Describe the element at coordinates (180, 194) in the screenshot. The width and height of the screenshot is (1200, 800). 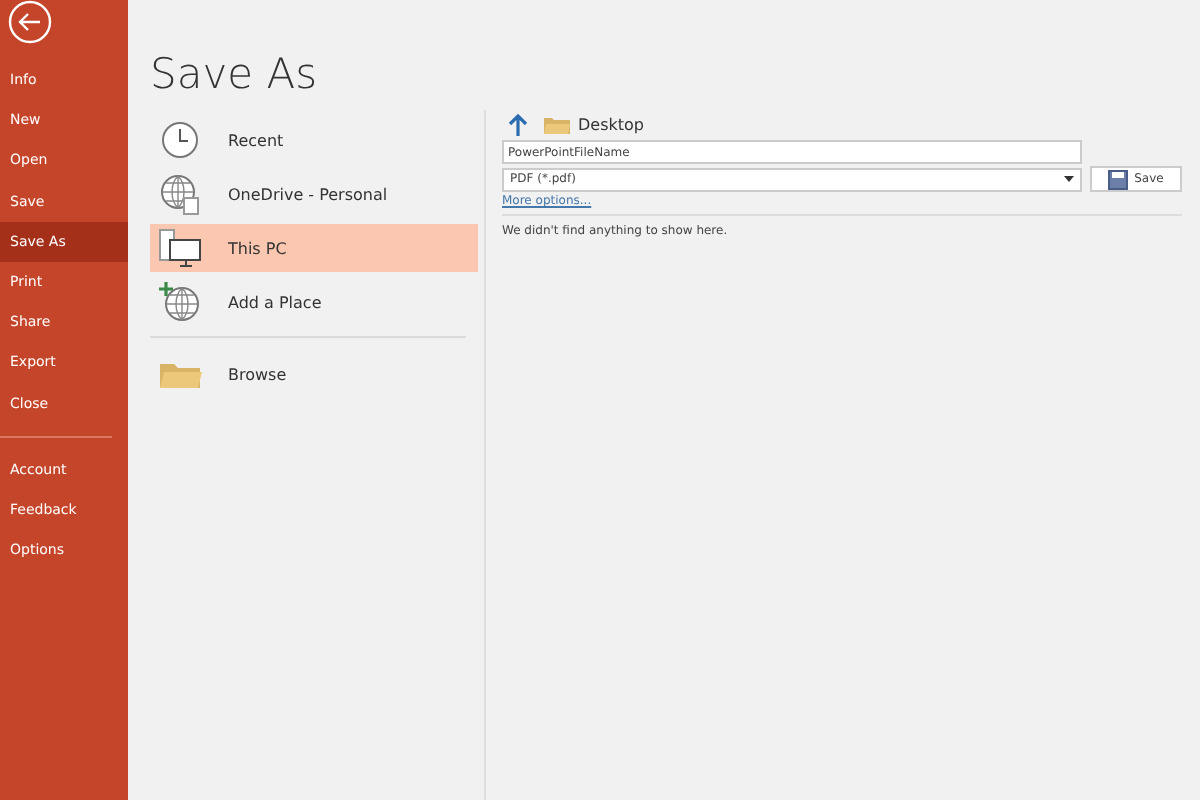
I see `globe-icon` at that location.